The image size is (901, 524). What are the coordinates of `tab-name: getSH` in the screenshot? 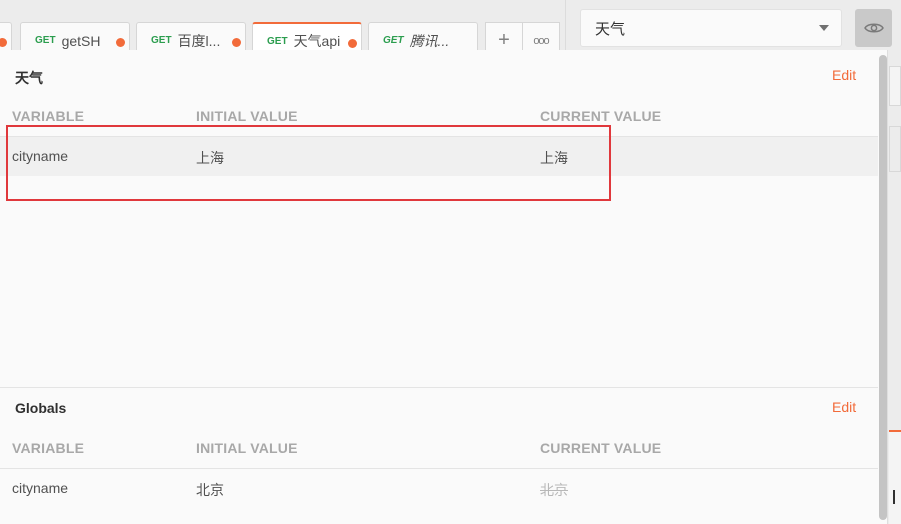 It's located at (81, 40).